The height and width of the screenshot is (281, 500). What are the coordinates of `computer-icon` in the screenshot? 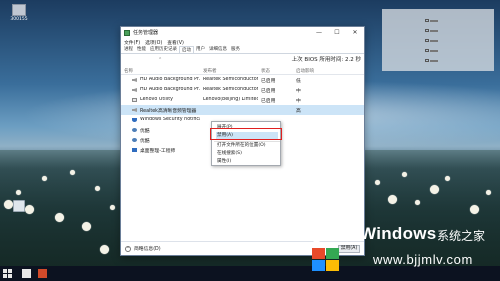 It's located at (19, 10).